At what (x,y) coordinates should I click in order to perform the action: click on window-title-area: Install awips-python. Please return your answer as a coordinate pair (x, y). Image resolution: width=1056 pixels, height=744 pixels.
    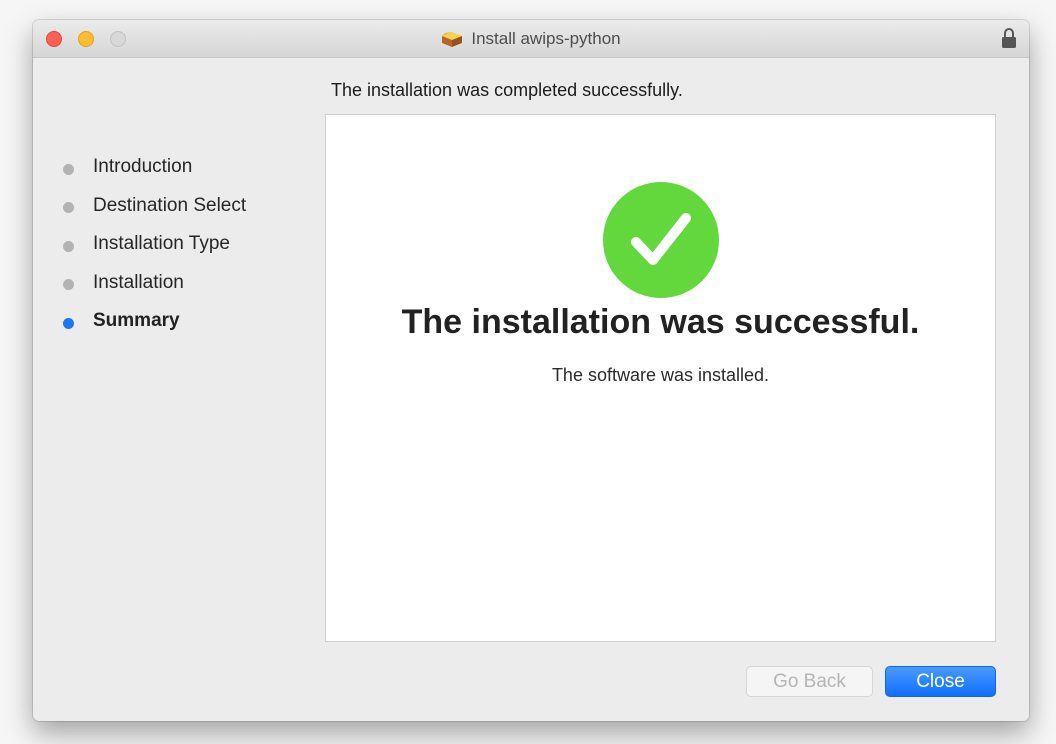
    Looking at the image, I should click on (531, 38).